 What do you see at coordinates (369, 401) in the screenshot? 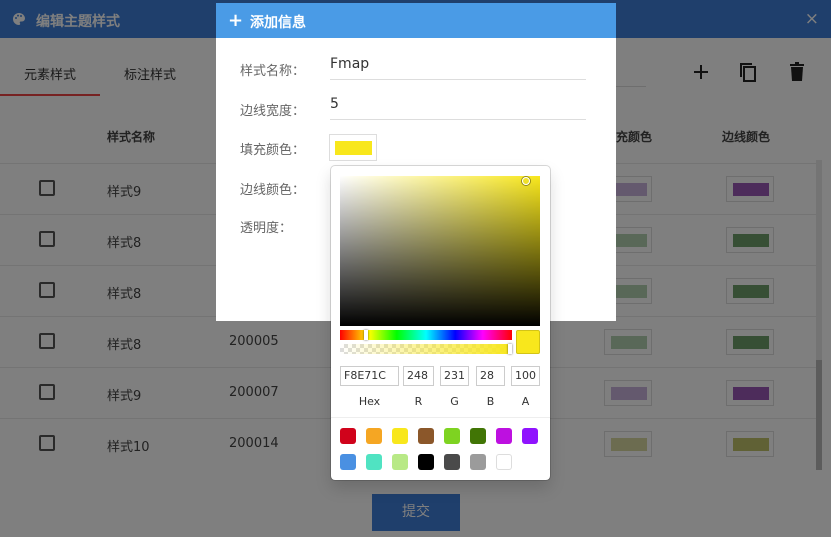
I see `hex-label: Hex` at bounding box center [369, 401].